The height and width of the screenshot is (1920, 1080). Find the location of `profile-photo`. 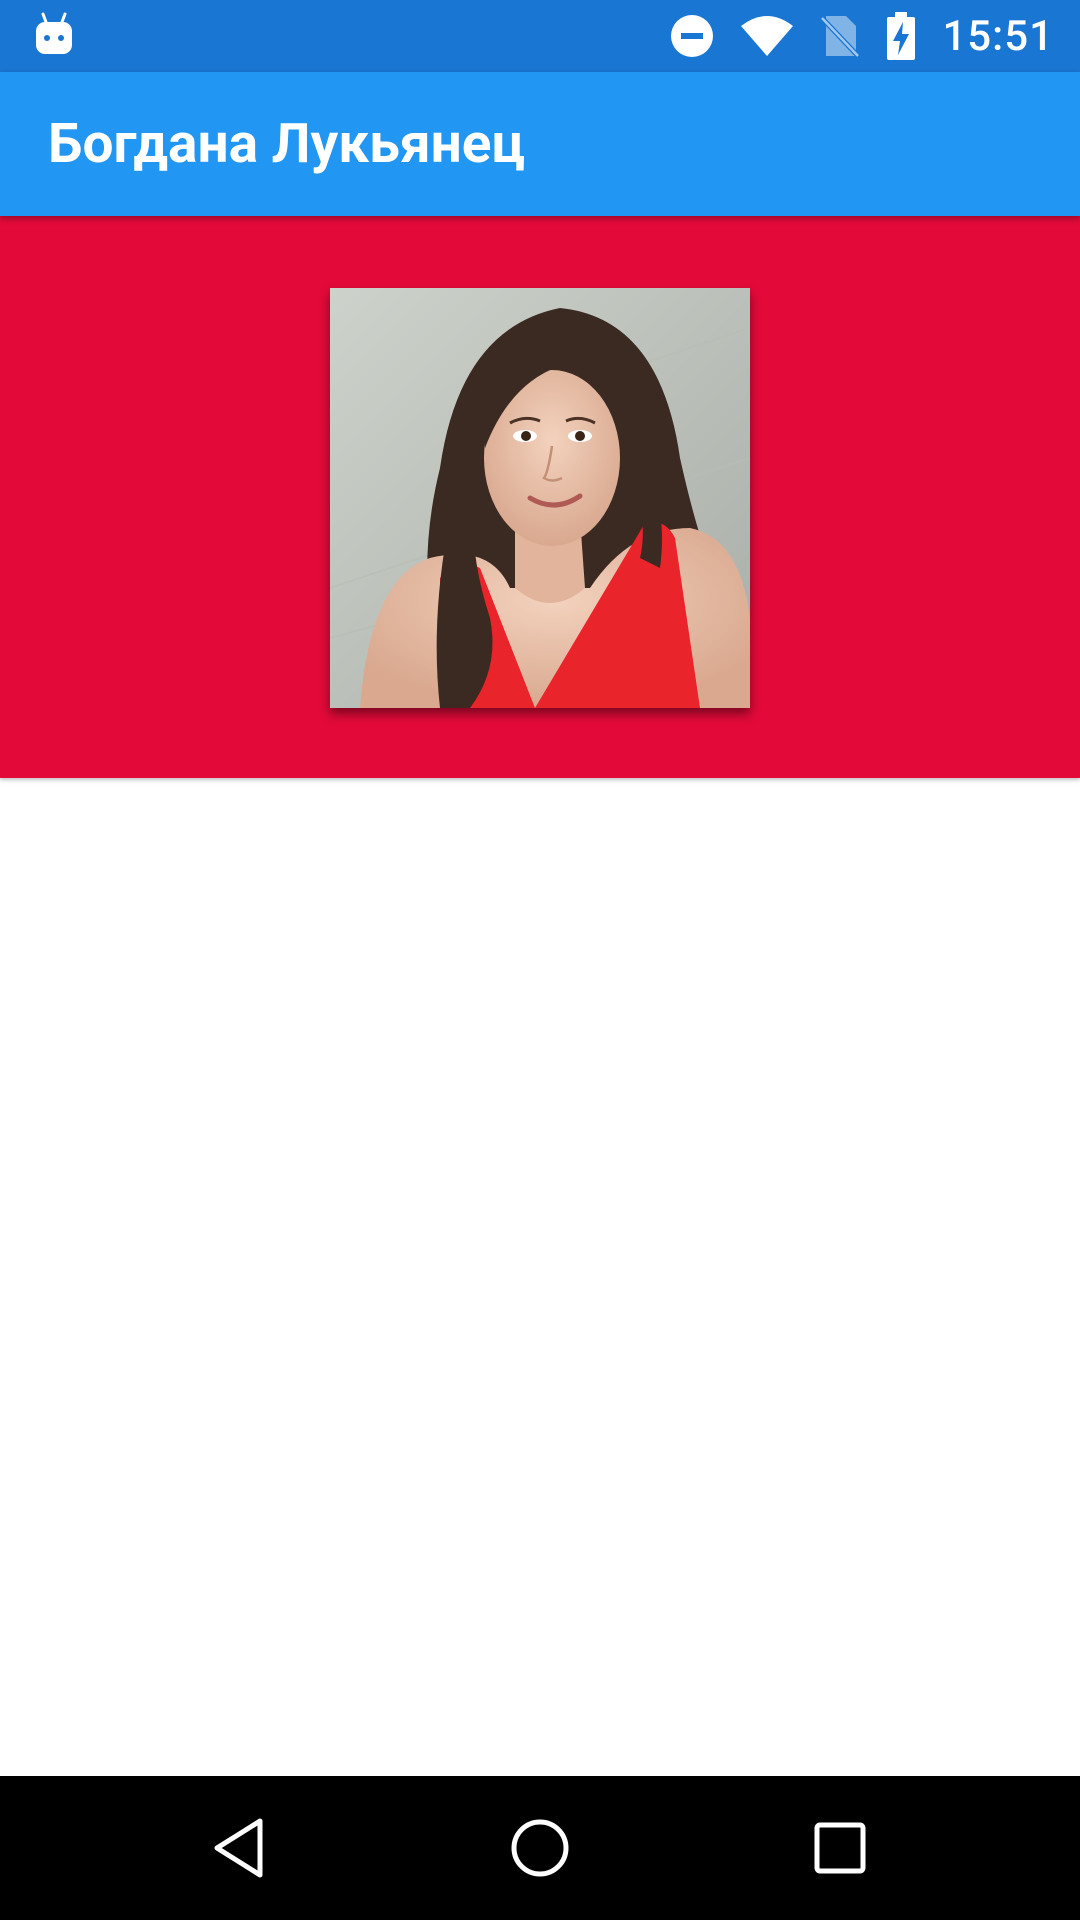

profile-photo is located at coordinates (540, 498).